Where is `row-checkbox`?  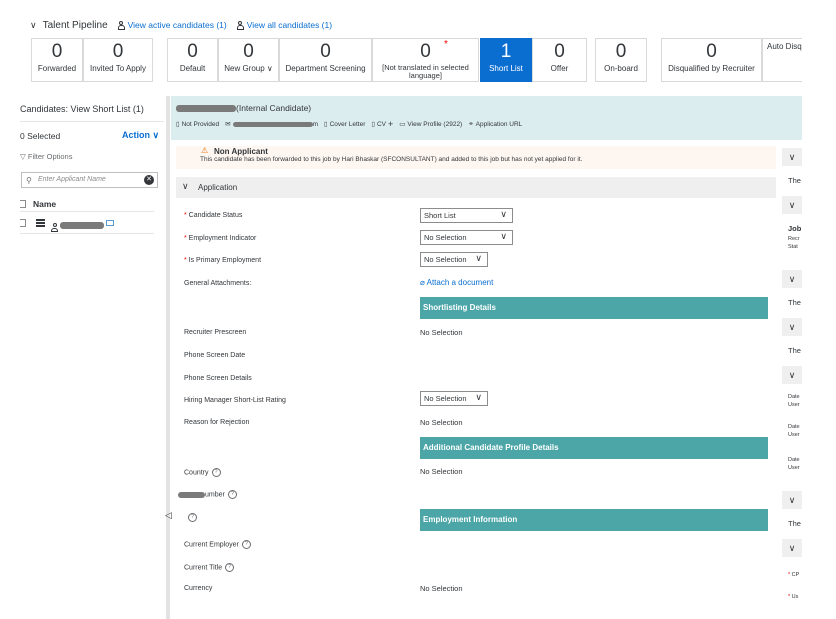 row-checkbox is located at coordinates (23, 223).